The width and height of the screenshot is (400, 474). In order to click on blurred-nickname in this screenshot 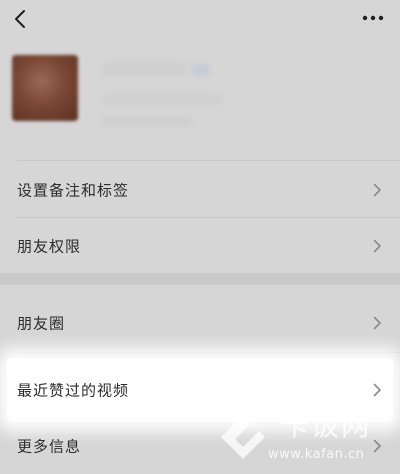, I will do `click(144, 69)`.